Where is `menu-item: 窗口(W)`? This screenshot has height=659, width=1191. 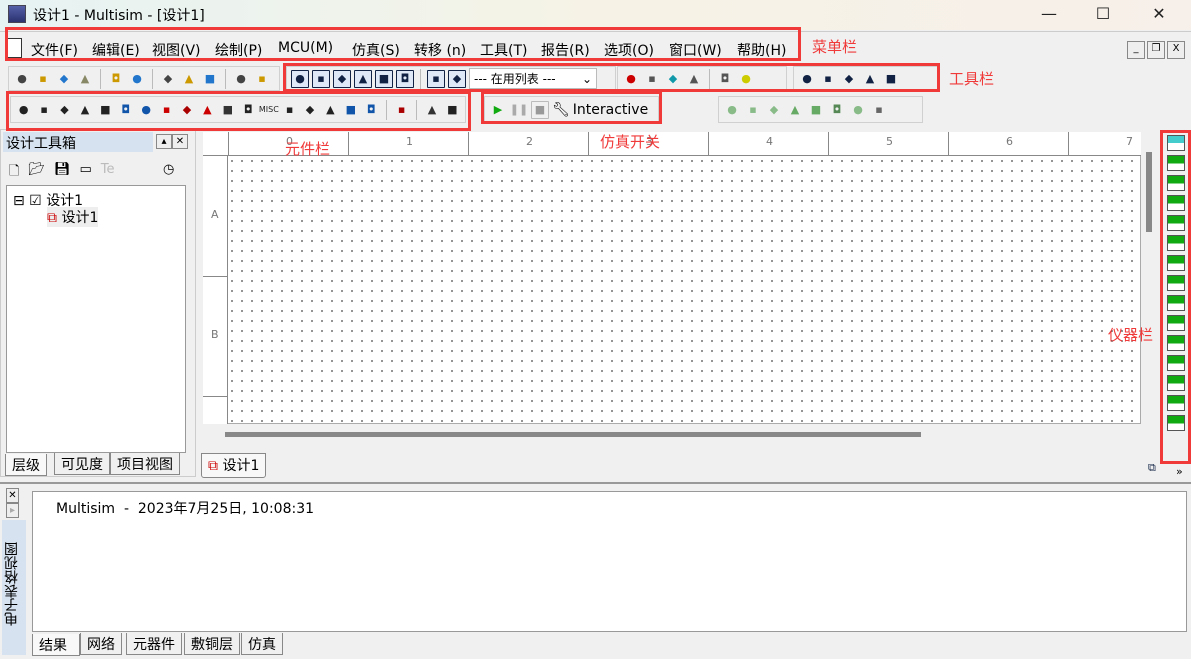 menu-item: 窗口(W) is located at coordinates (695, 50).